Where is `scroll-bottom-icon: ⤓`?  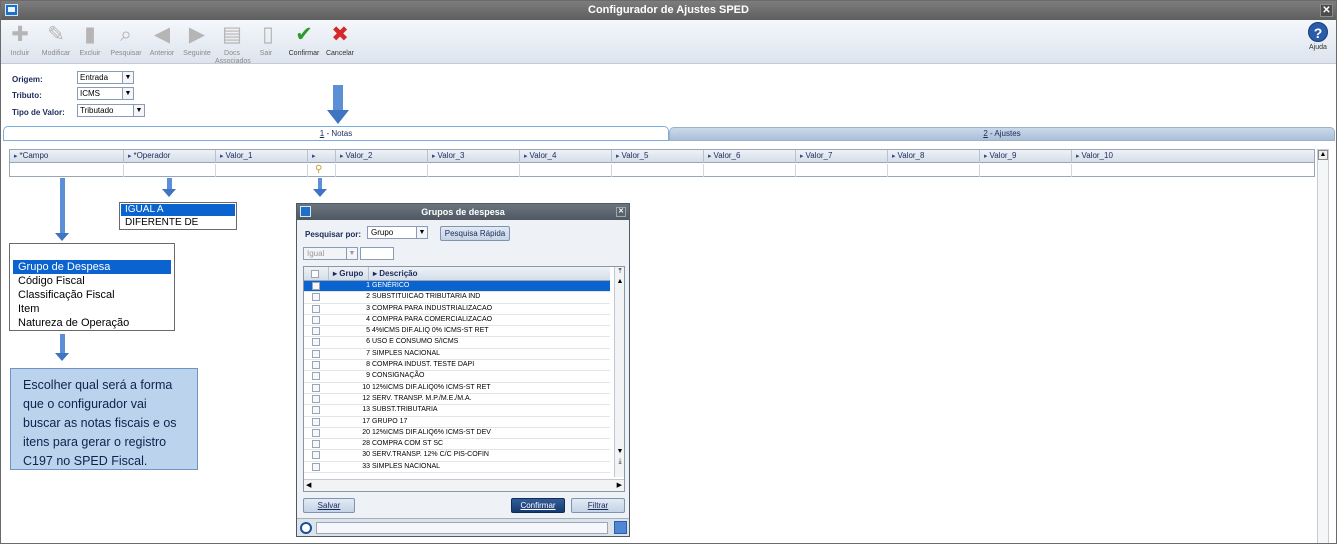
scroll-bottom-icon: ⤓ is located at coordinates (619, 462).